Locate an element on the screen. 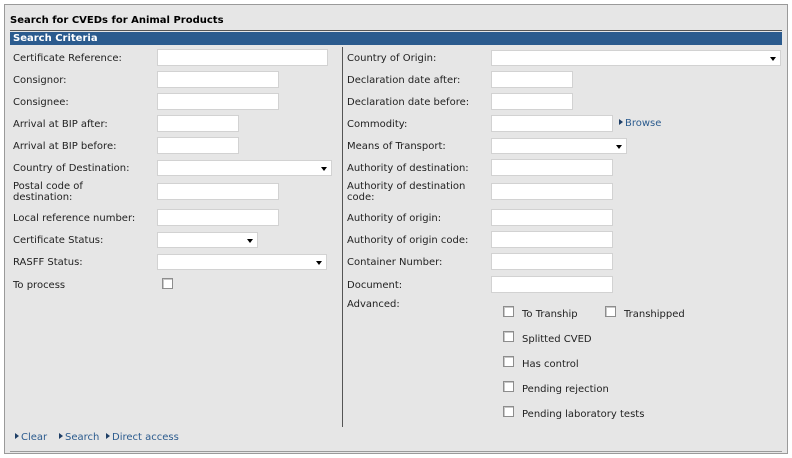  declaration-after-input is located at coordinates (532, 79).